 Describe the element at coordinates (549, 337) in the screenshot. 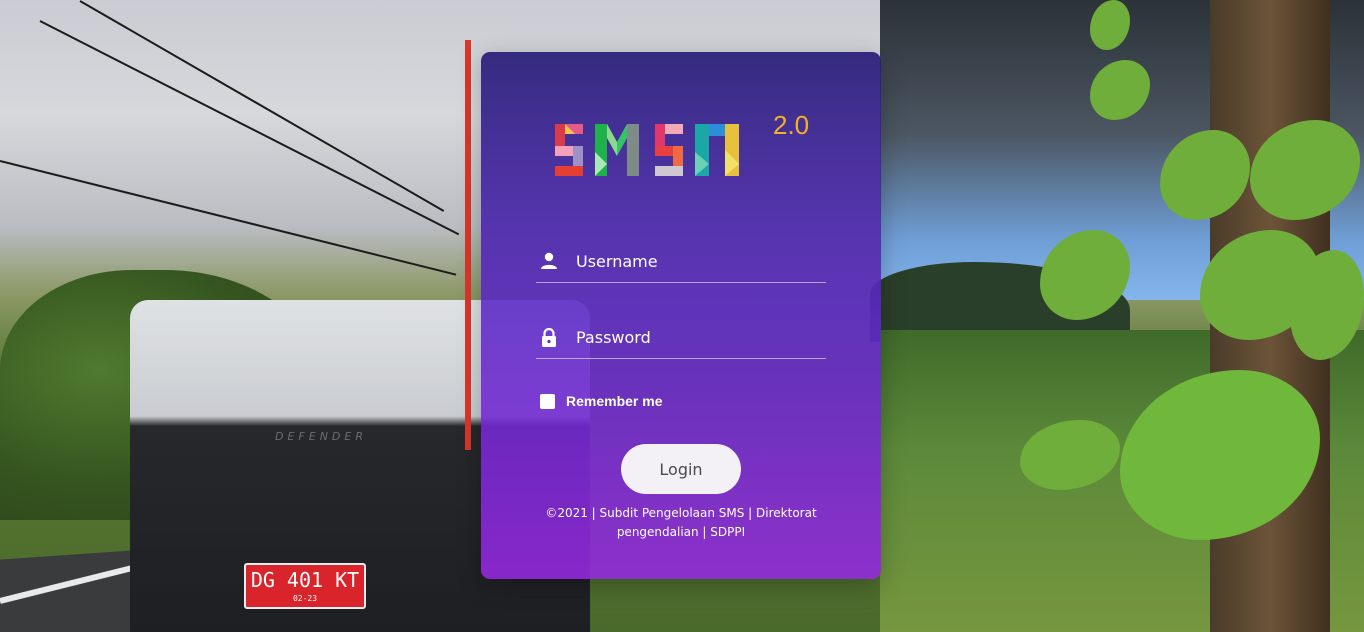

I see `lock-icon` at that location.